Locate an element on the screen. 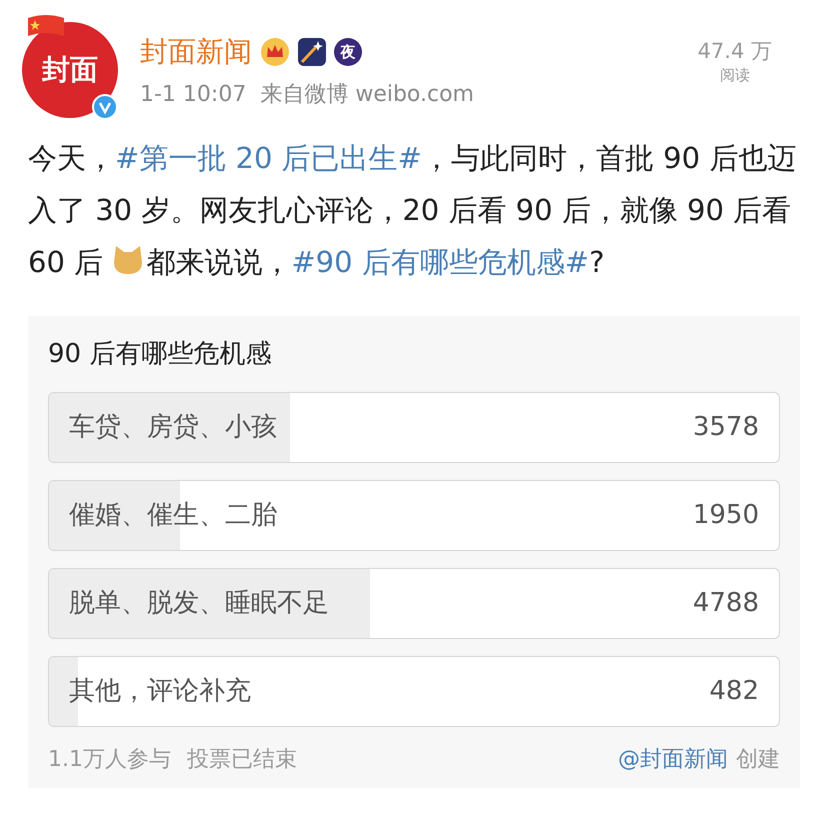 The width and height of the screenshot is (828, 813). created-label: 创建 is located at coordinates (758, 760).